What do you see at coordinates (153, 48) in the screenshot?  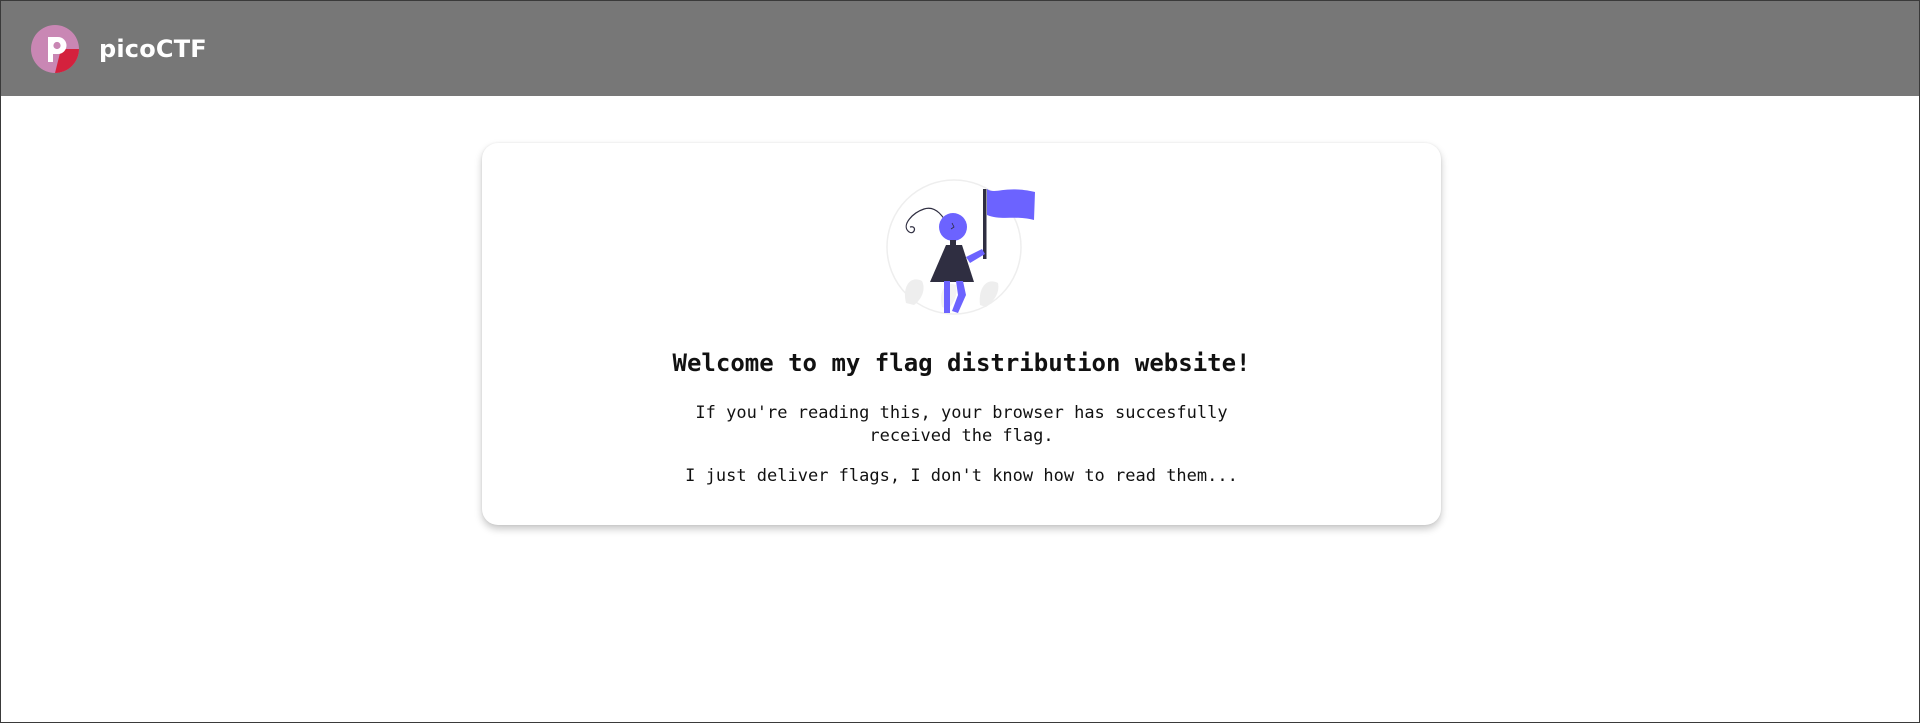 I see `brand-name: picoCTF` at bounding box center [153, 48].